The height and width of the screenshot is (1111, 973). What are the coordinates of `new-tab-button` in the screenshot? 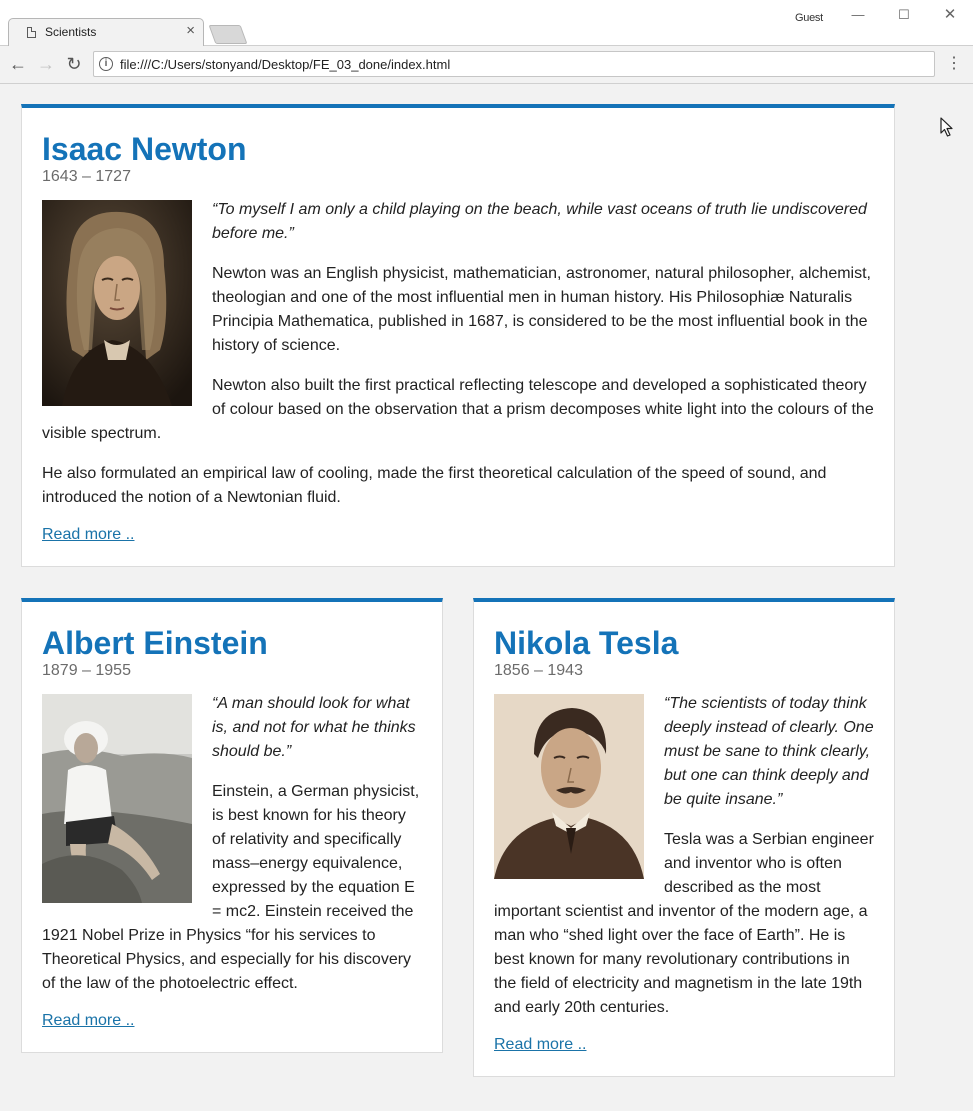 It's located at (228, 34).